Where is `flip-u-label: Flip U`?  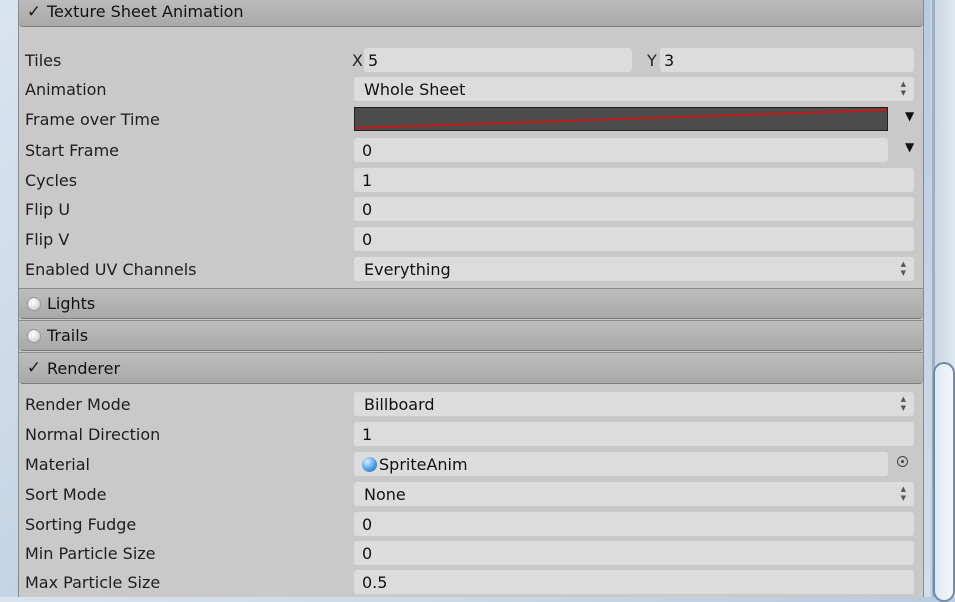 flip-u-label: Flip U is located at coordinates (48, 209).